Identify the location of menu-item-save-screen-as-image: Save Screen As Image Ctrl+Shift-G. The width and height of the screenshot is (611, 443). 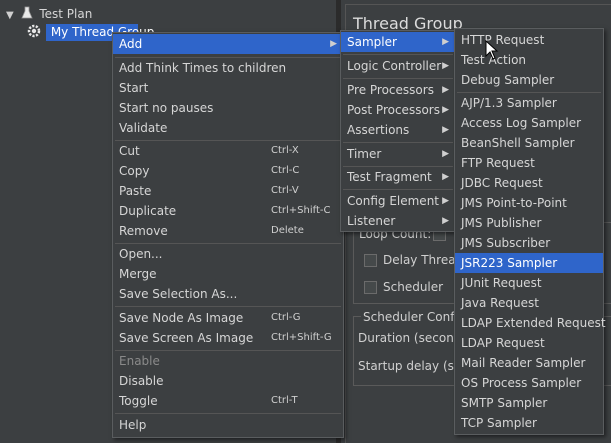
(228, 338).